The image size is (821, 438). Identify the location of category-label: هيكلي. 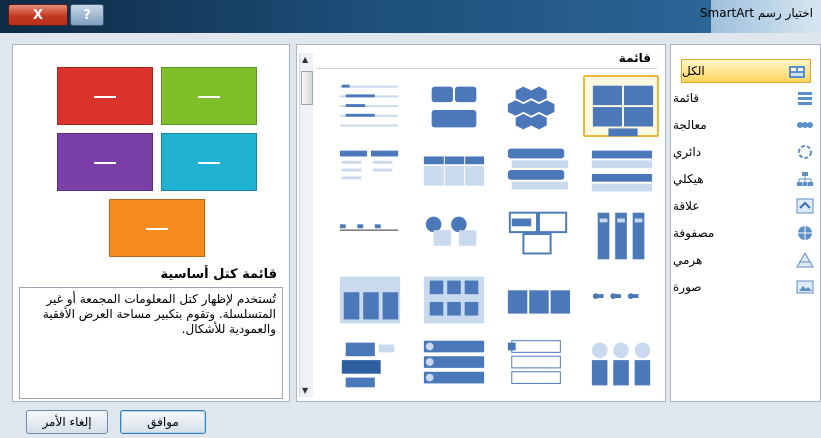
(688, 179).